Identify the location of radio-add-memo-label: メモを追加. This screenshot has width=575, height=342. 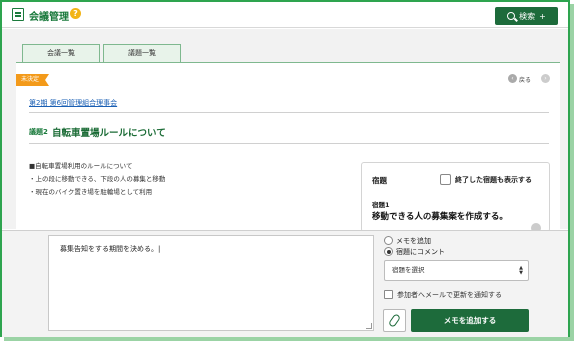
(413, 241).